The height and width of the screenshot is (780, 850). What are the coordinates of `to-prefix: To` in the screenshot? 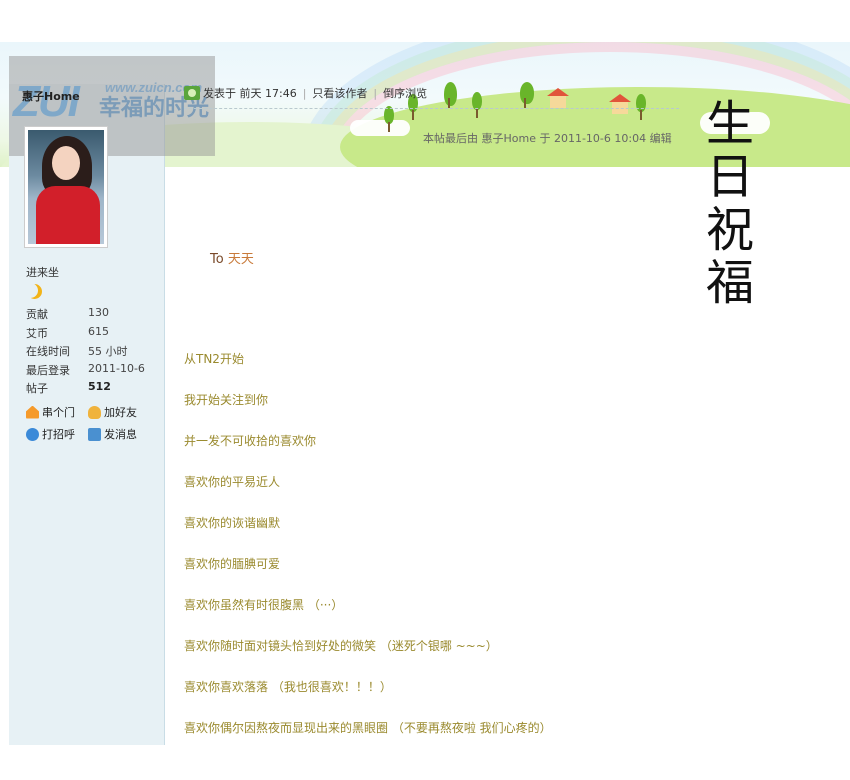 It's located at (217, 259).